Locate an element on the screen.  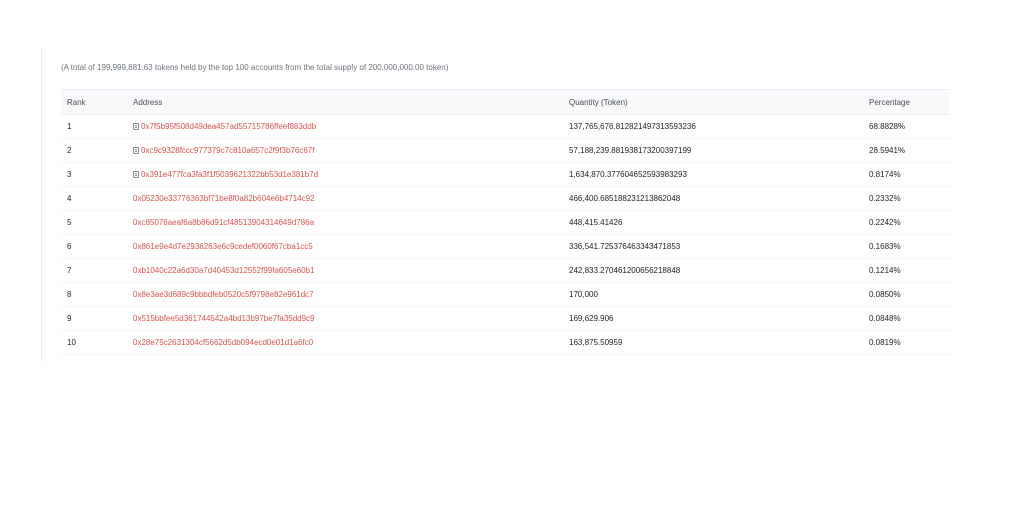
rank-cell: 8 is located at coordinates (94, 294).